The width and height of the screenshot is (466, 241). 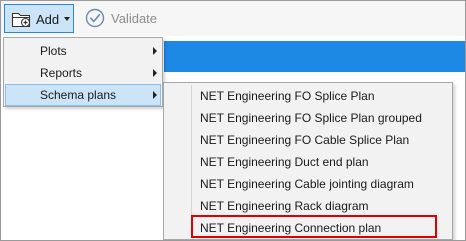 I want to click on submenu-item-label: NET Engineering FO Splice Plan grouped, so click(x=311, y=118).